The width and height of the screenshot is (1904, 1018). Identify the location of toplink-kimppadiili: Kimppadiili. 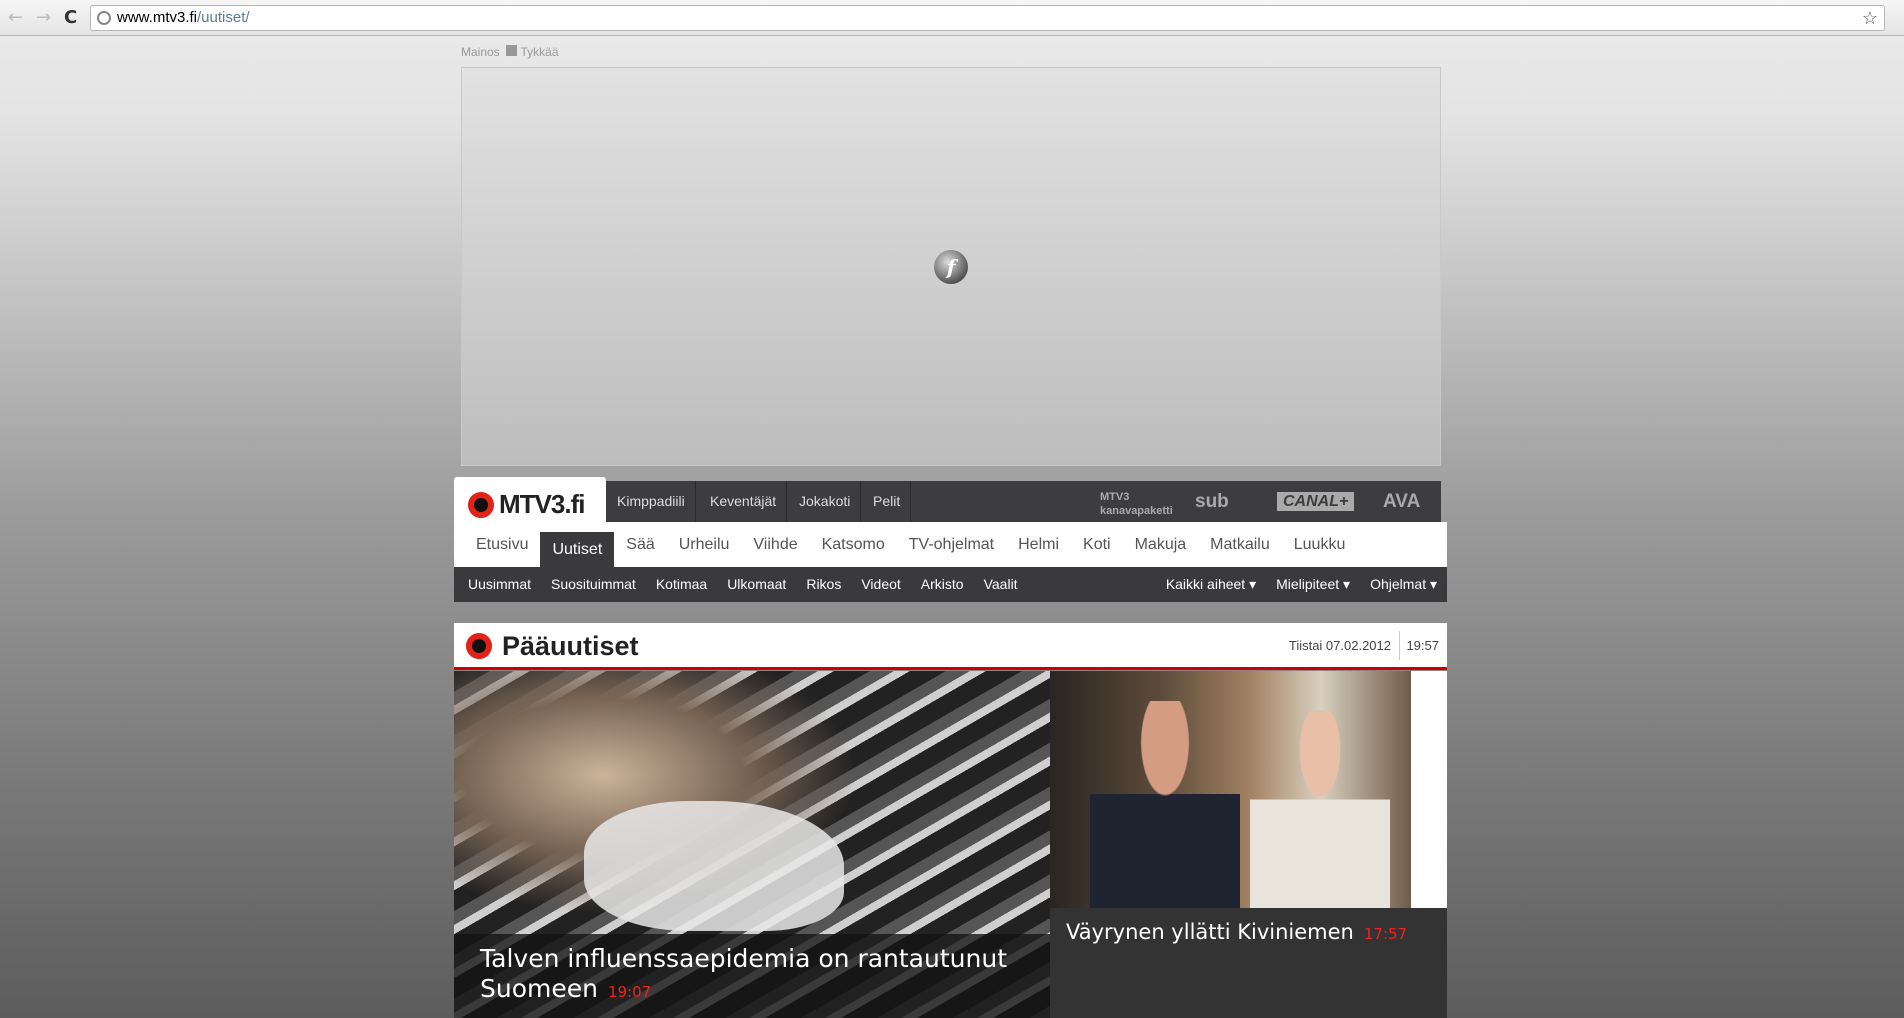
(651, 501).